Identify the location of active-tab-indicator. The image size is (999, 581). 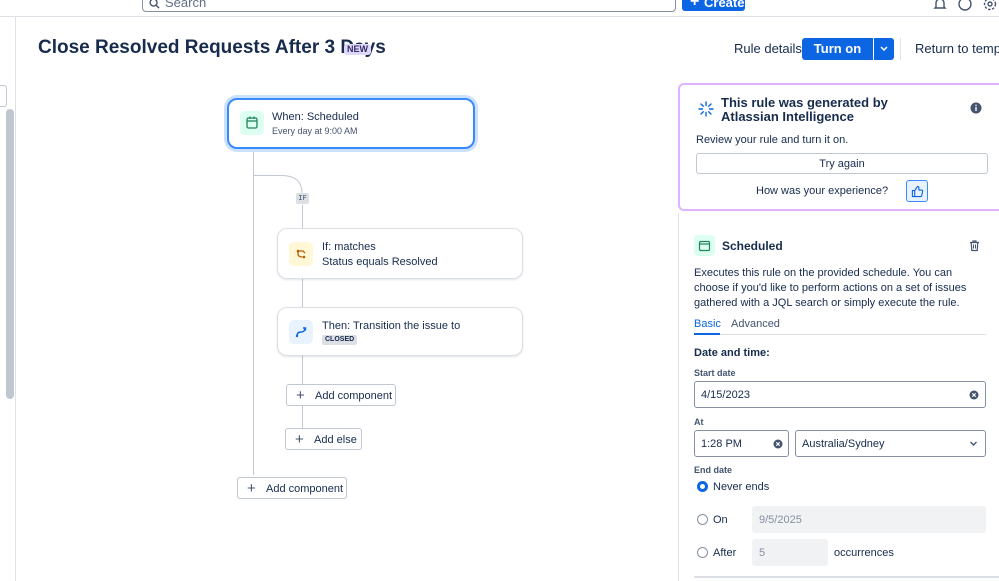
(707, 334).